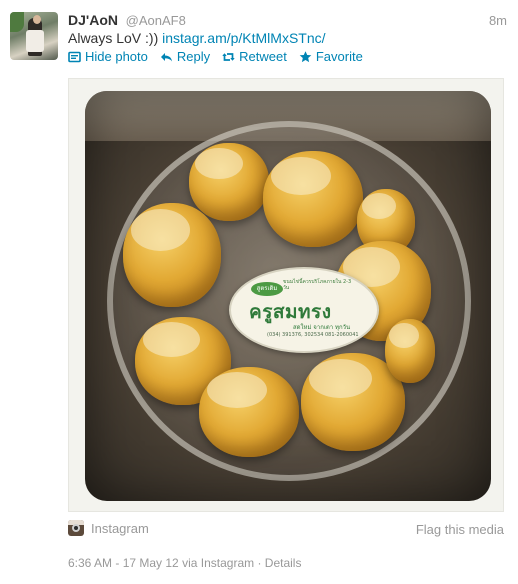 The image size is (518, 584). Describe the element at coordinates (37, 19) in the screenshot. I see `avatar-figure-head` at that location.